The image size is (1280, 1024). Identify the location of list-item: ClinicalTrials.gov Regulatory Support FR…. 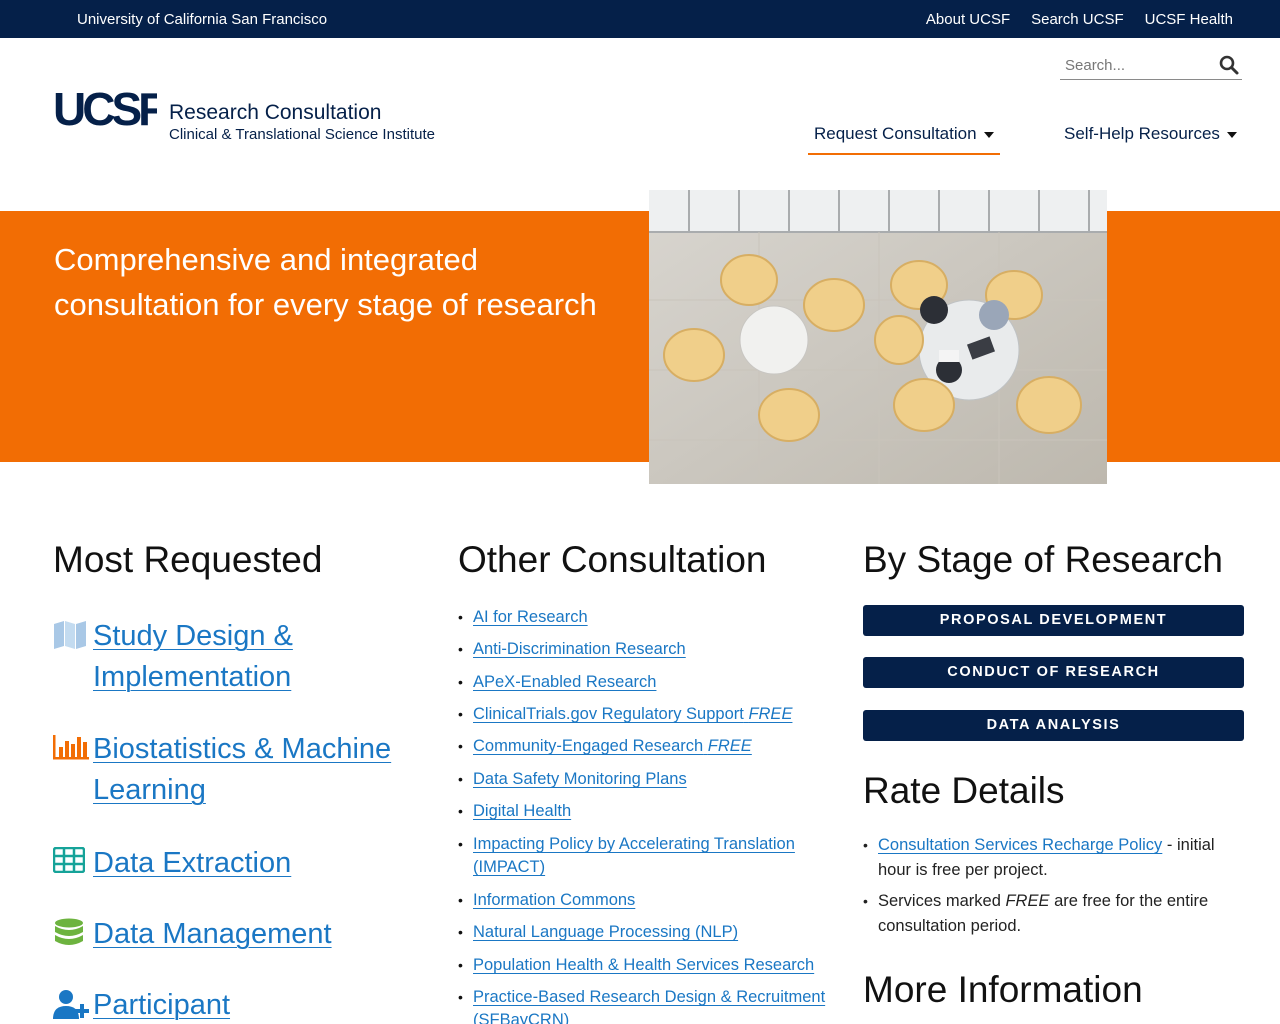
(653, 714).